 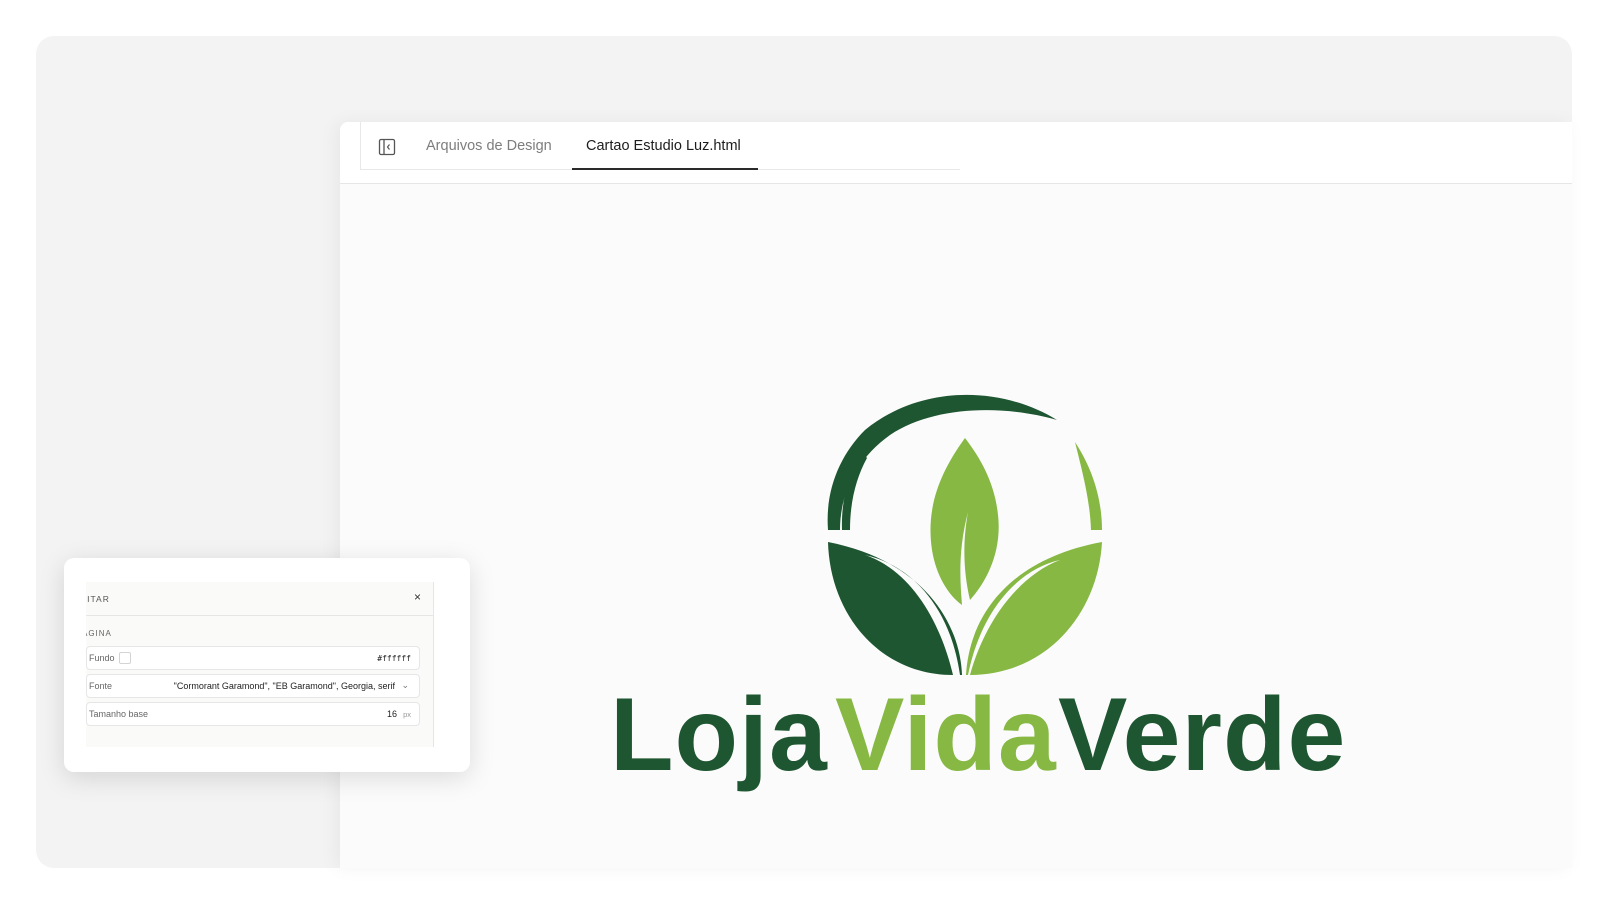 What do you see at coordinates (119, 714) in the screenshot?
I see `base-size-label: Tamanho base` at bounding box center [119, 714].